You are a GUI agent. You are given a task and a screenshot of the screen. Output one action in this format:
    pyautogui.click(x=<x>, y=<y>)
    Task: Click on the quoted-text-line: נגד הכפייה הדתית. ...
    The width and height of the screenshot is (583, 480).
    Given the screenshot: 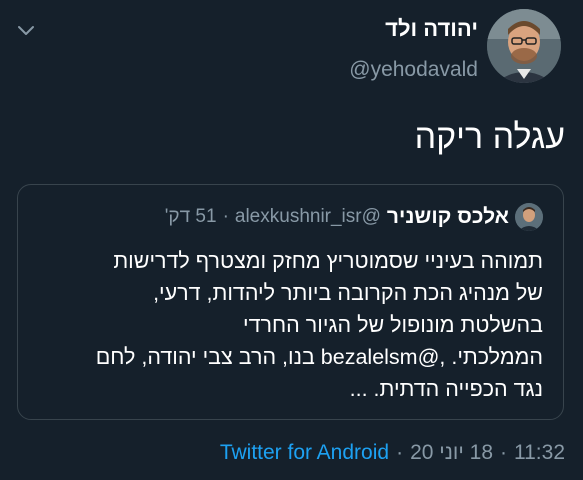 What is the action you would take?
    pyautogui.click(x=446, y=389)
    